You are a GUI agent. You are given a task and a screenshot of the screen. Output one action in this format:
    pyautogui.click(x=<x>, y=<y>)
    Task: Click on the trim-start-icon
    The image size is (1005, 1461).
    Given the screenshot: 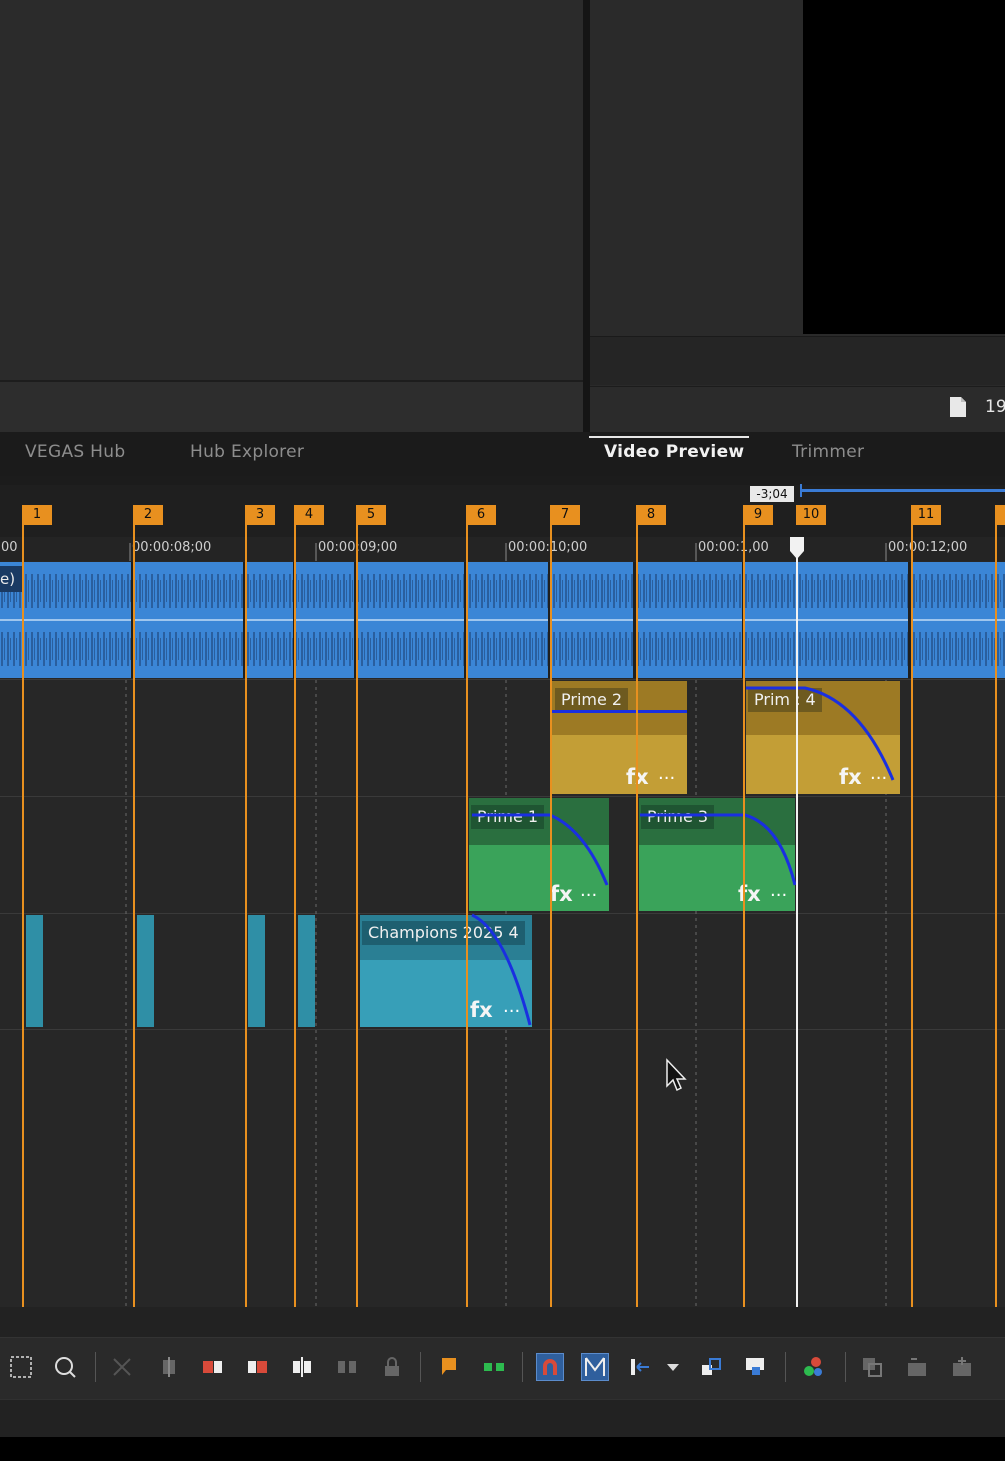 What is the action you would take?
    pyautogui.click(x=212, y=1367)
    